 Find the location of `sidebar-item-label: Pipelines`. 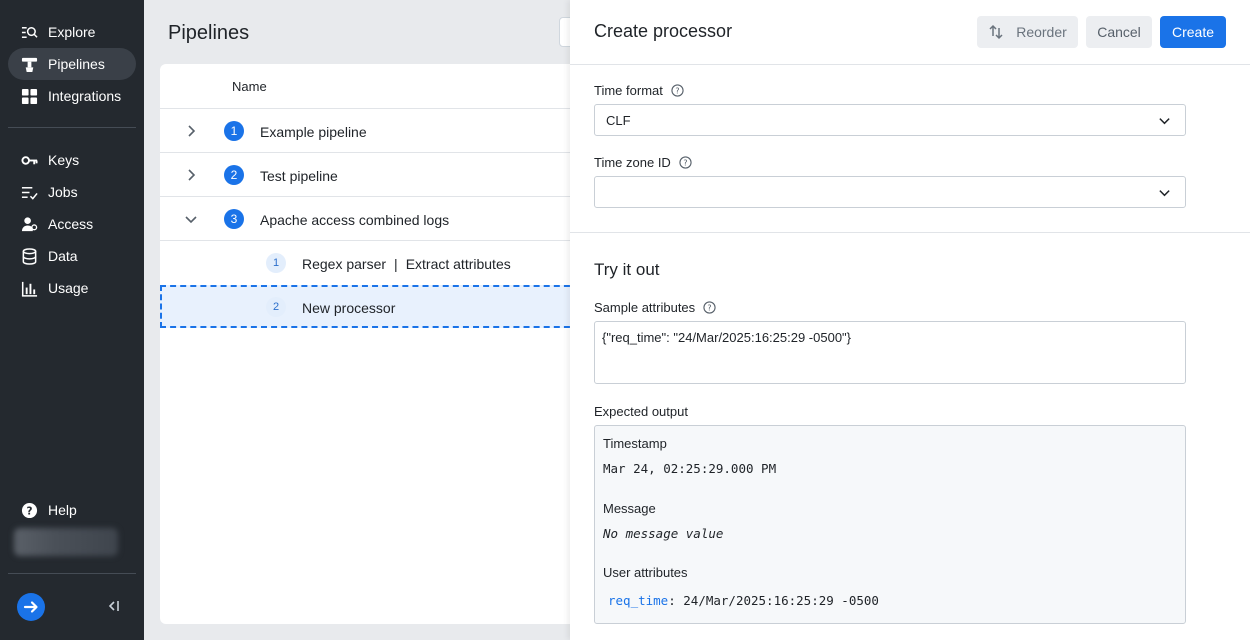

sidebar-item-label: Pipelines is located at coordinates (76, 64).